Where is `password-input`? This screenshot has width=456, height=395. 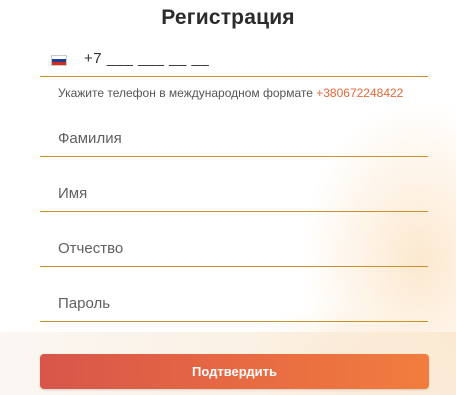
password-input is located at coordinates (234, 303).